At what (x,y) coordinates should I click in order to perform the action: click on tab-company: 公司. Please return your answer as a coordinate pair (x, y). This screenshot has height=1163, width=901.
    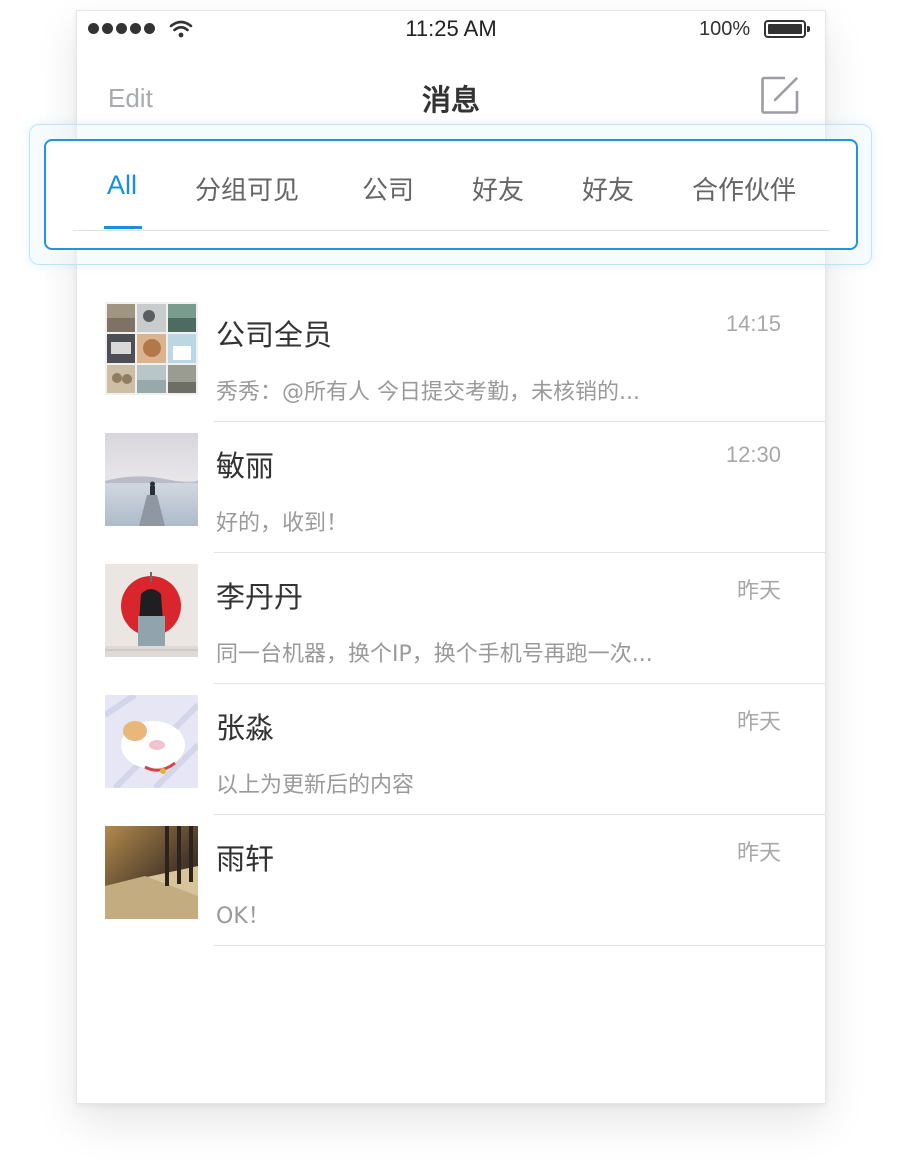
    Looking at the image, I should click on (388, 188).